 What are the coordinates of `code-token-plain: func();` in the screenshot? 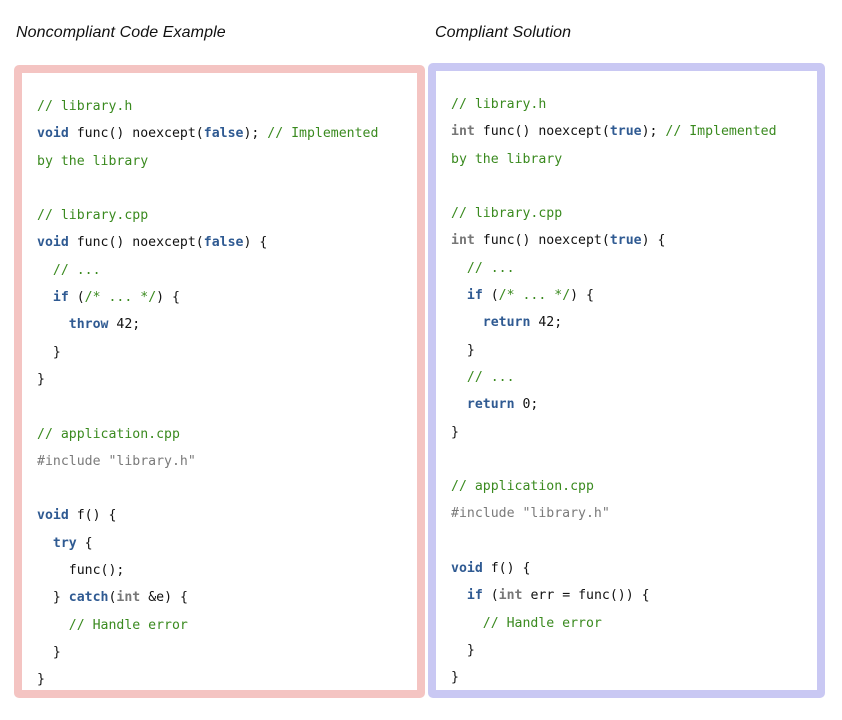 It's located at (81, 571).